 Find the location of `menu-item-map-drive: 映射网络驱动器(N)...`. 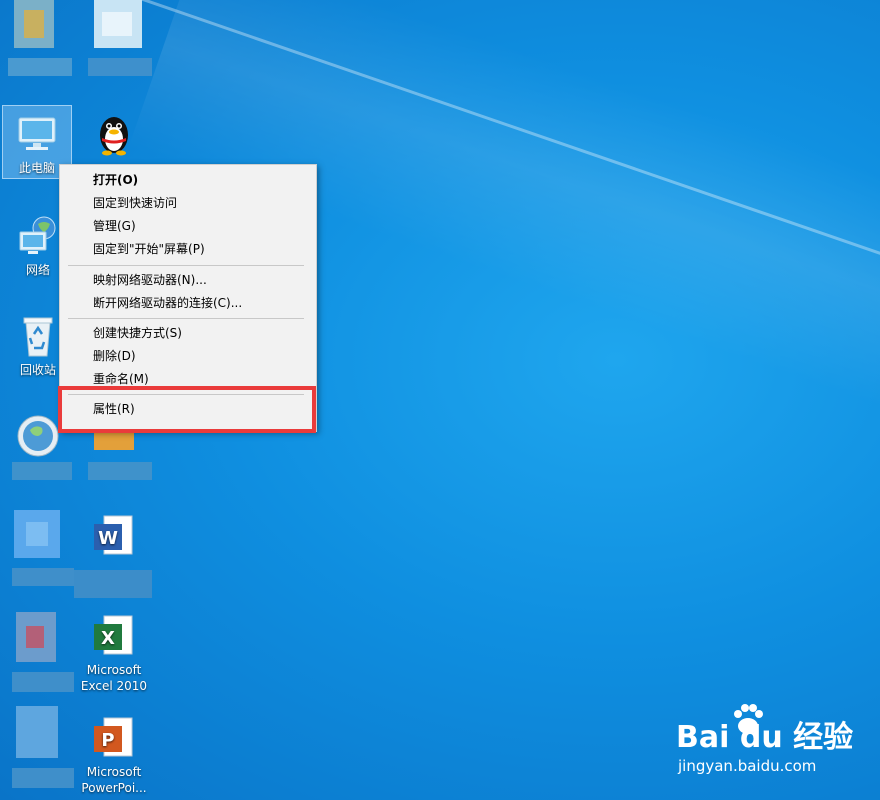

menu-item-map-drive: 映射网络驱动器(N)... is located at coordinates (188, 280).